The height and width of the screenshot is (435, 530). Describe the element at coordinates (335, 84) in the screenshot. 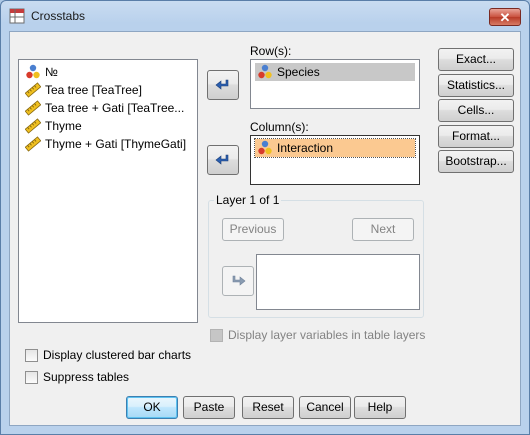

I see `rows-list: Species` at that location.